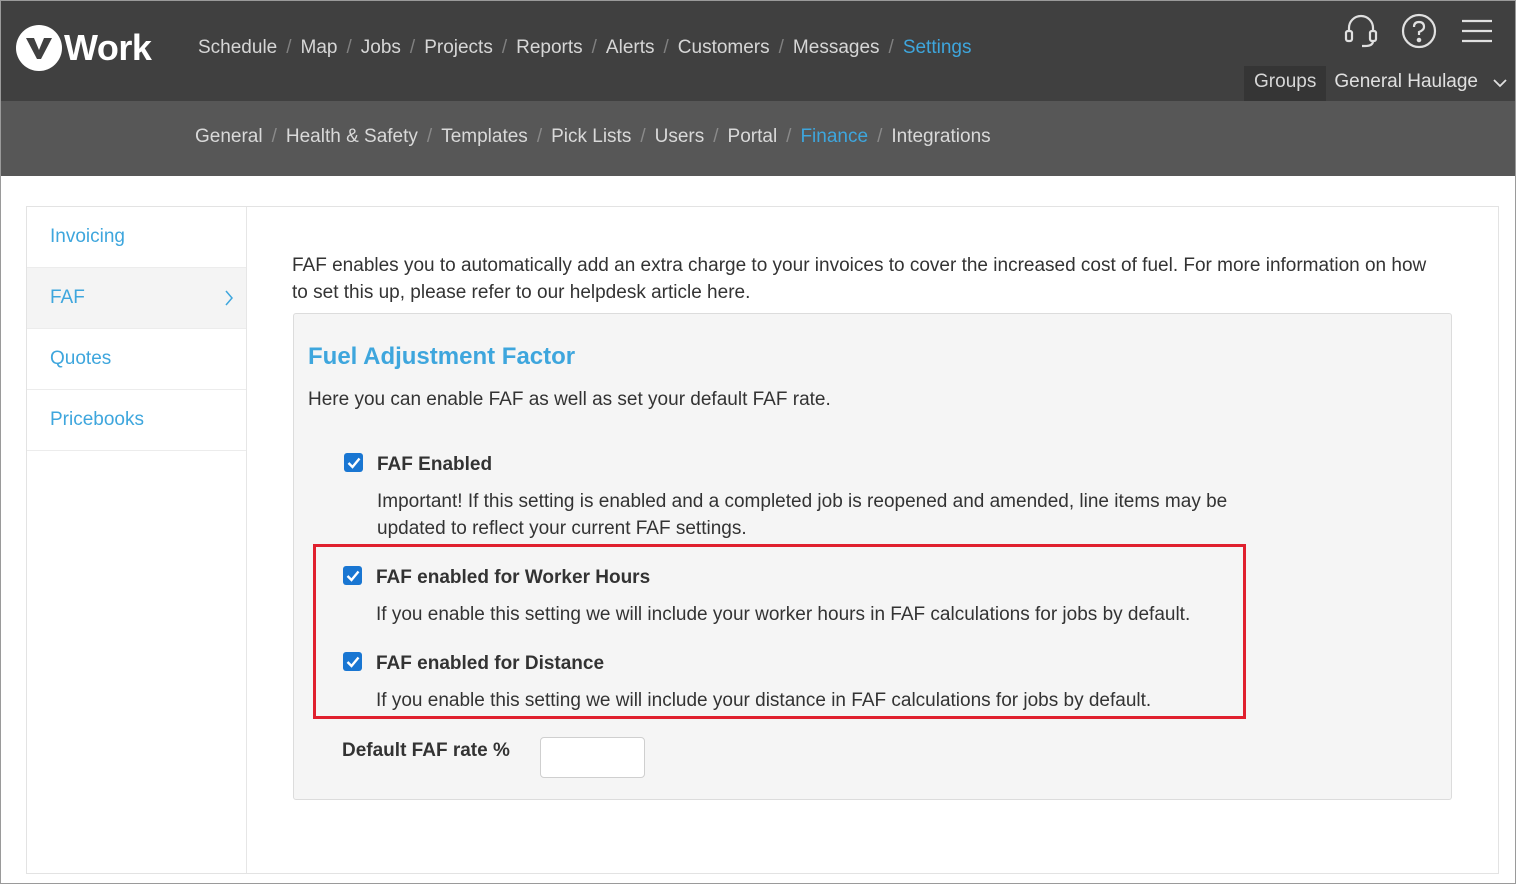 This screenshot has height=884, width=1516. What do you see at coordinates (319, 48) in the screenshot?
I see `nav-map: Map` at bounding box center [319, 48].